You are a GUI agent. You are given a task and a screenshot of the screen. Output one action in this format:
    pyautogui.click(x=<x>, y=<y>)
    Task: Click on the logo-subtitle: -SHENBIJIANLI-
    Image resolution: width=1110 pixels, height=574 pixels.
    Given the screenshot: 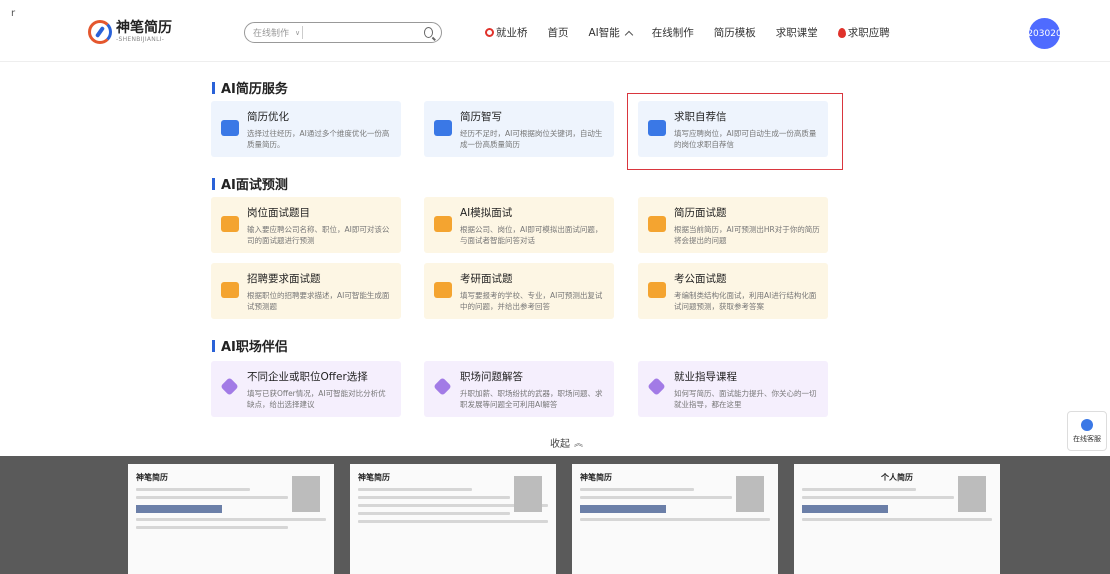 What is the action you would take?
    pyautogui.click(x=140, y=39)
    